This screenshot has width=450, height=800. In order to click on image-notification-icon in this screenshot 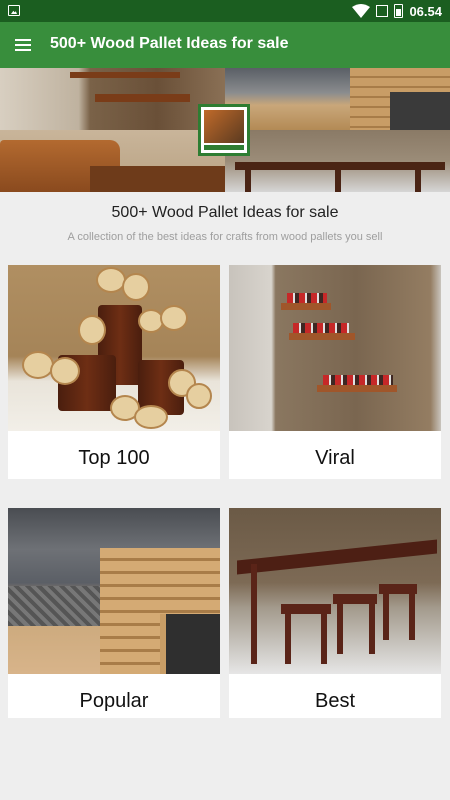, I will do `click(14, 10)`.